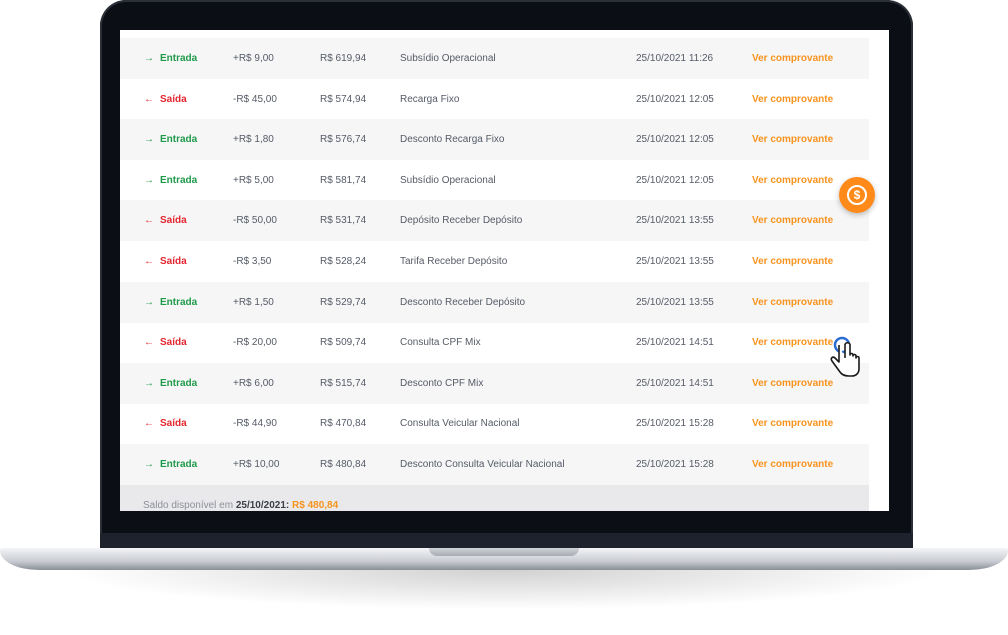 This screenshot has height=635, width=1008. I want to click on transaction-description: Consulta Veicular Nacional, so click(460, 424).